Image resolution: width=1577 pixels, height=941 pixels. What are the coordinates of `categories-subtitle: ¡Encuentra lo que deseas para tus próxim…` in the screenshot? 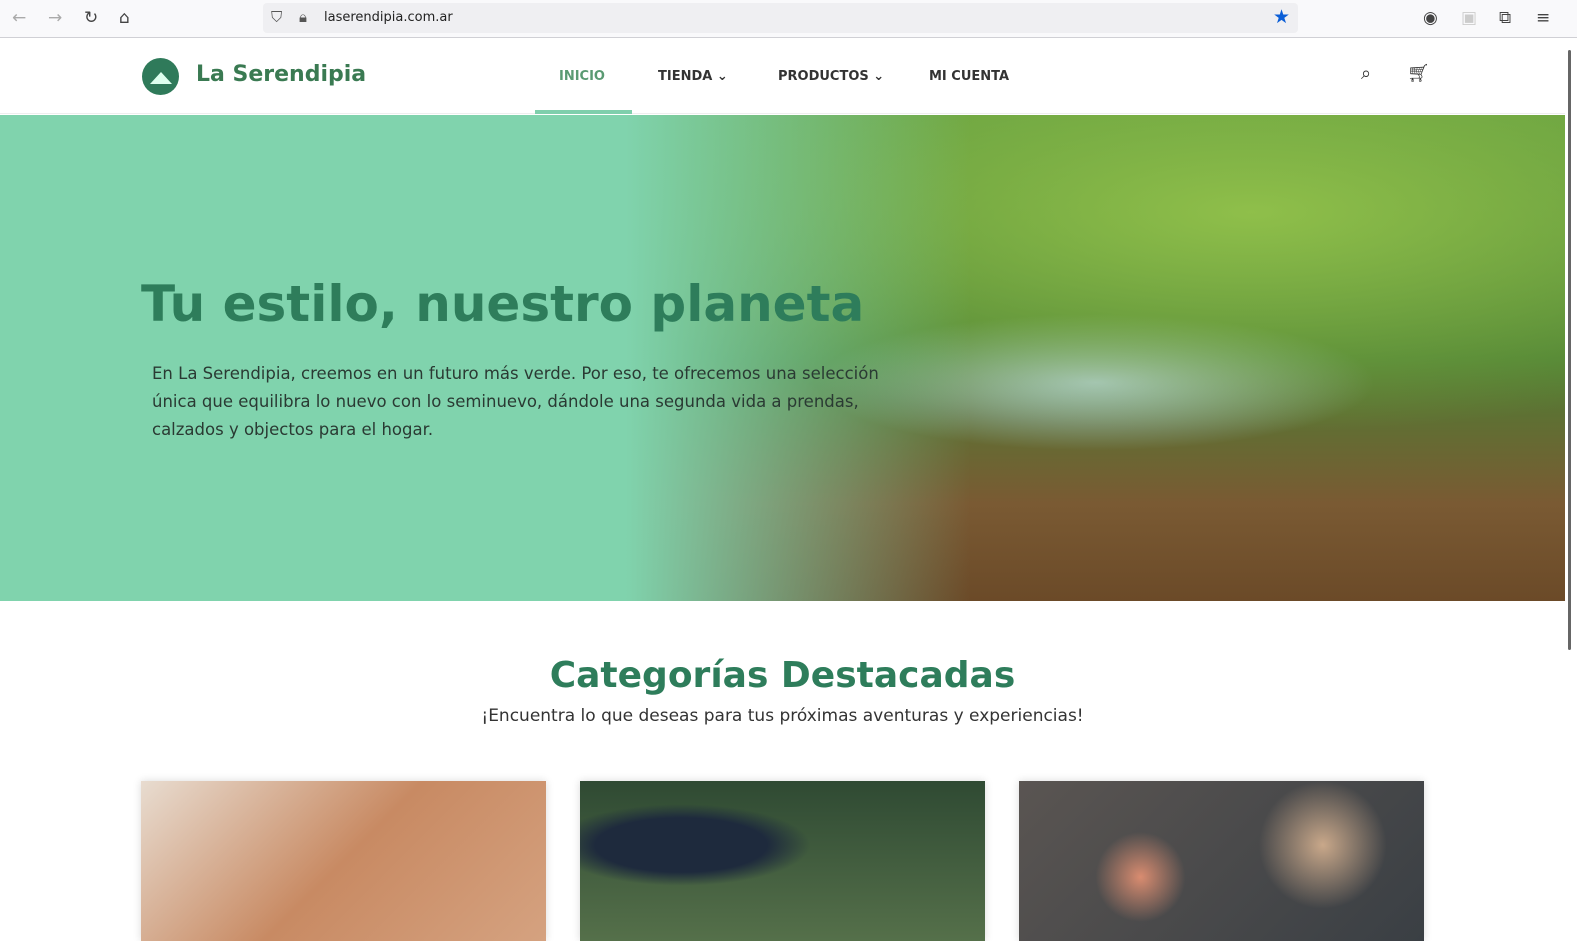 It's located at (782, 716).